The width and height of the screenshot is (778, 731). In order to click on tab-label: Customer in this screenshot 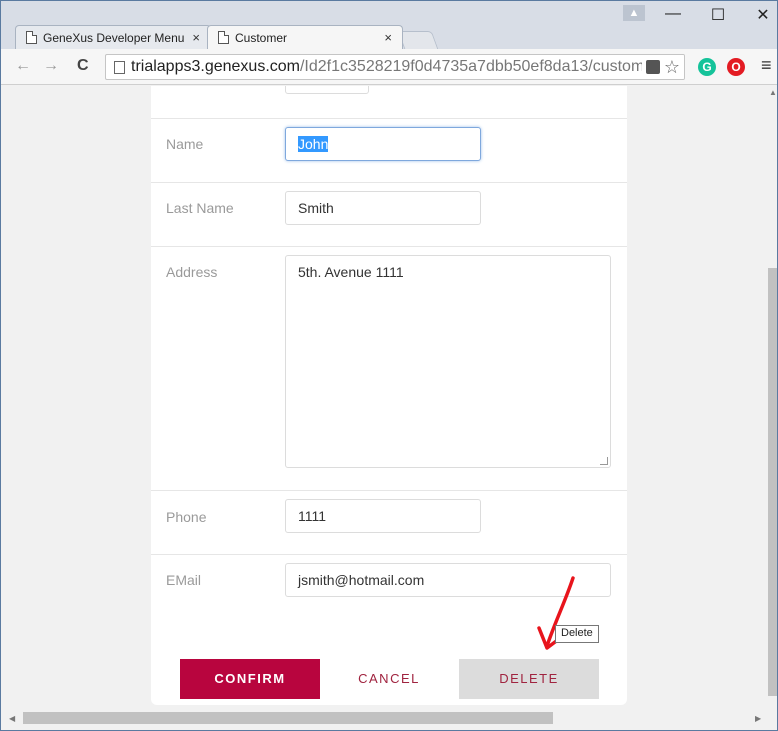, I will do `click(261, 37)`.